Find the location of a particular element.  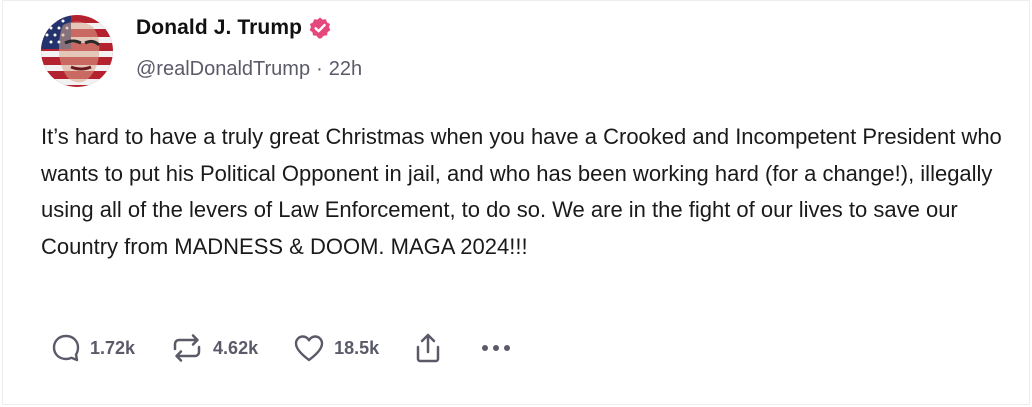

repost-count: 4.62k is located at coordinates (236, 347).